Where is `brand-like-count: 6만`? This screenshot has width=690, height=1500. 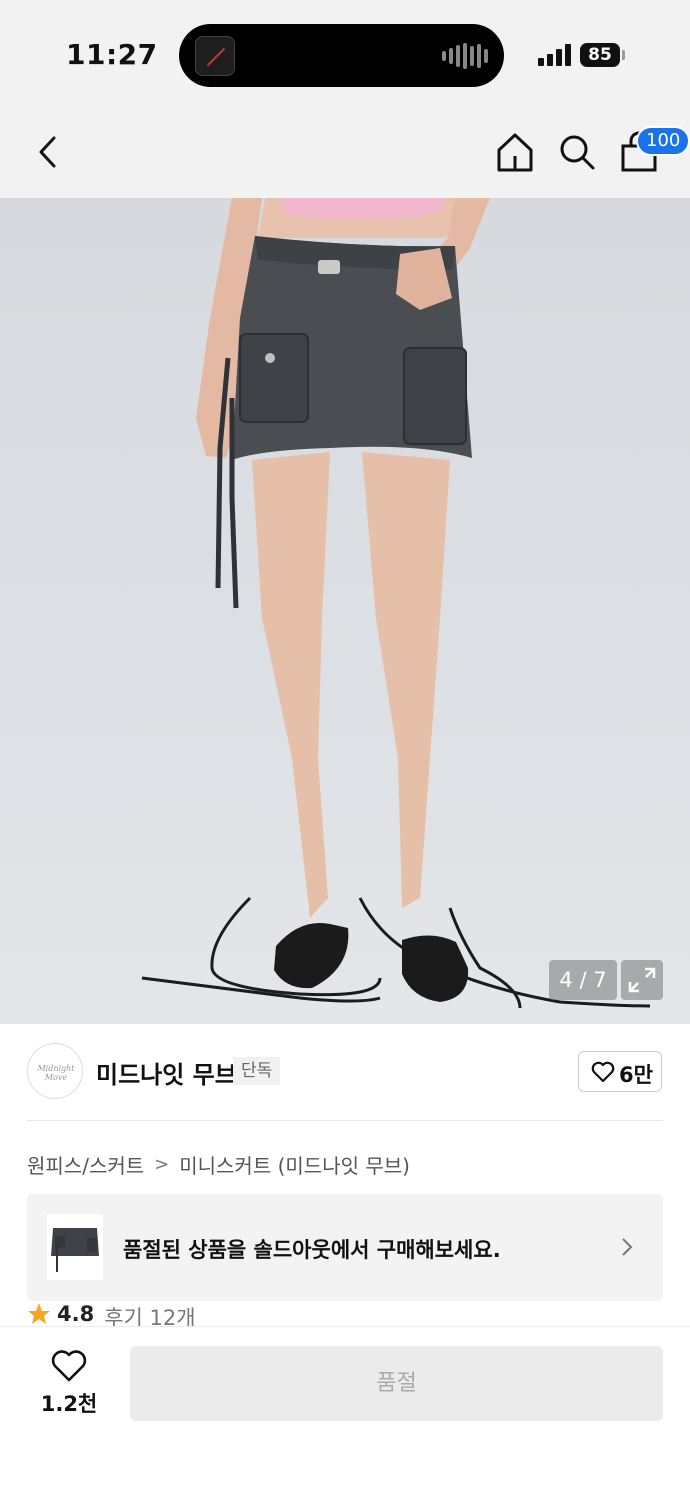
brand-like-count: 6만 is located at coordinates (636, 1075).